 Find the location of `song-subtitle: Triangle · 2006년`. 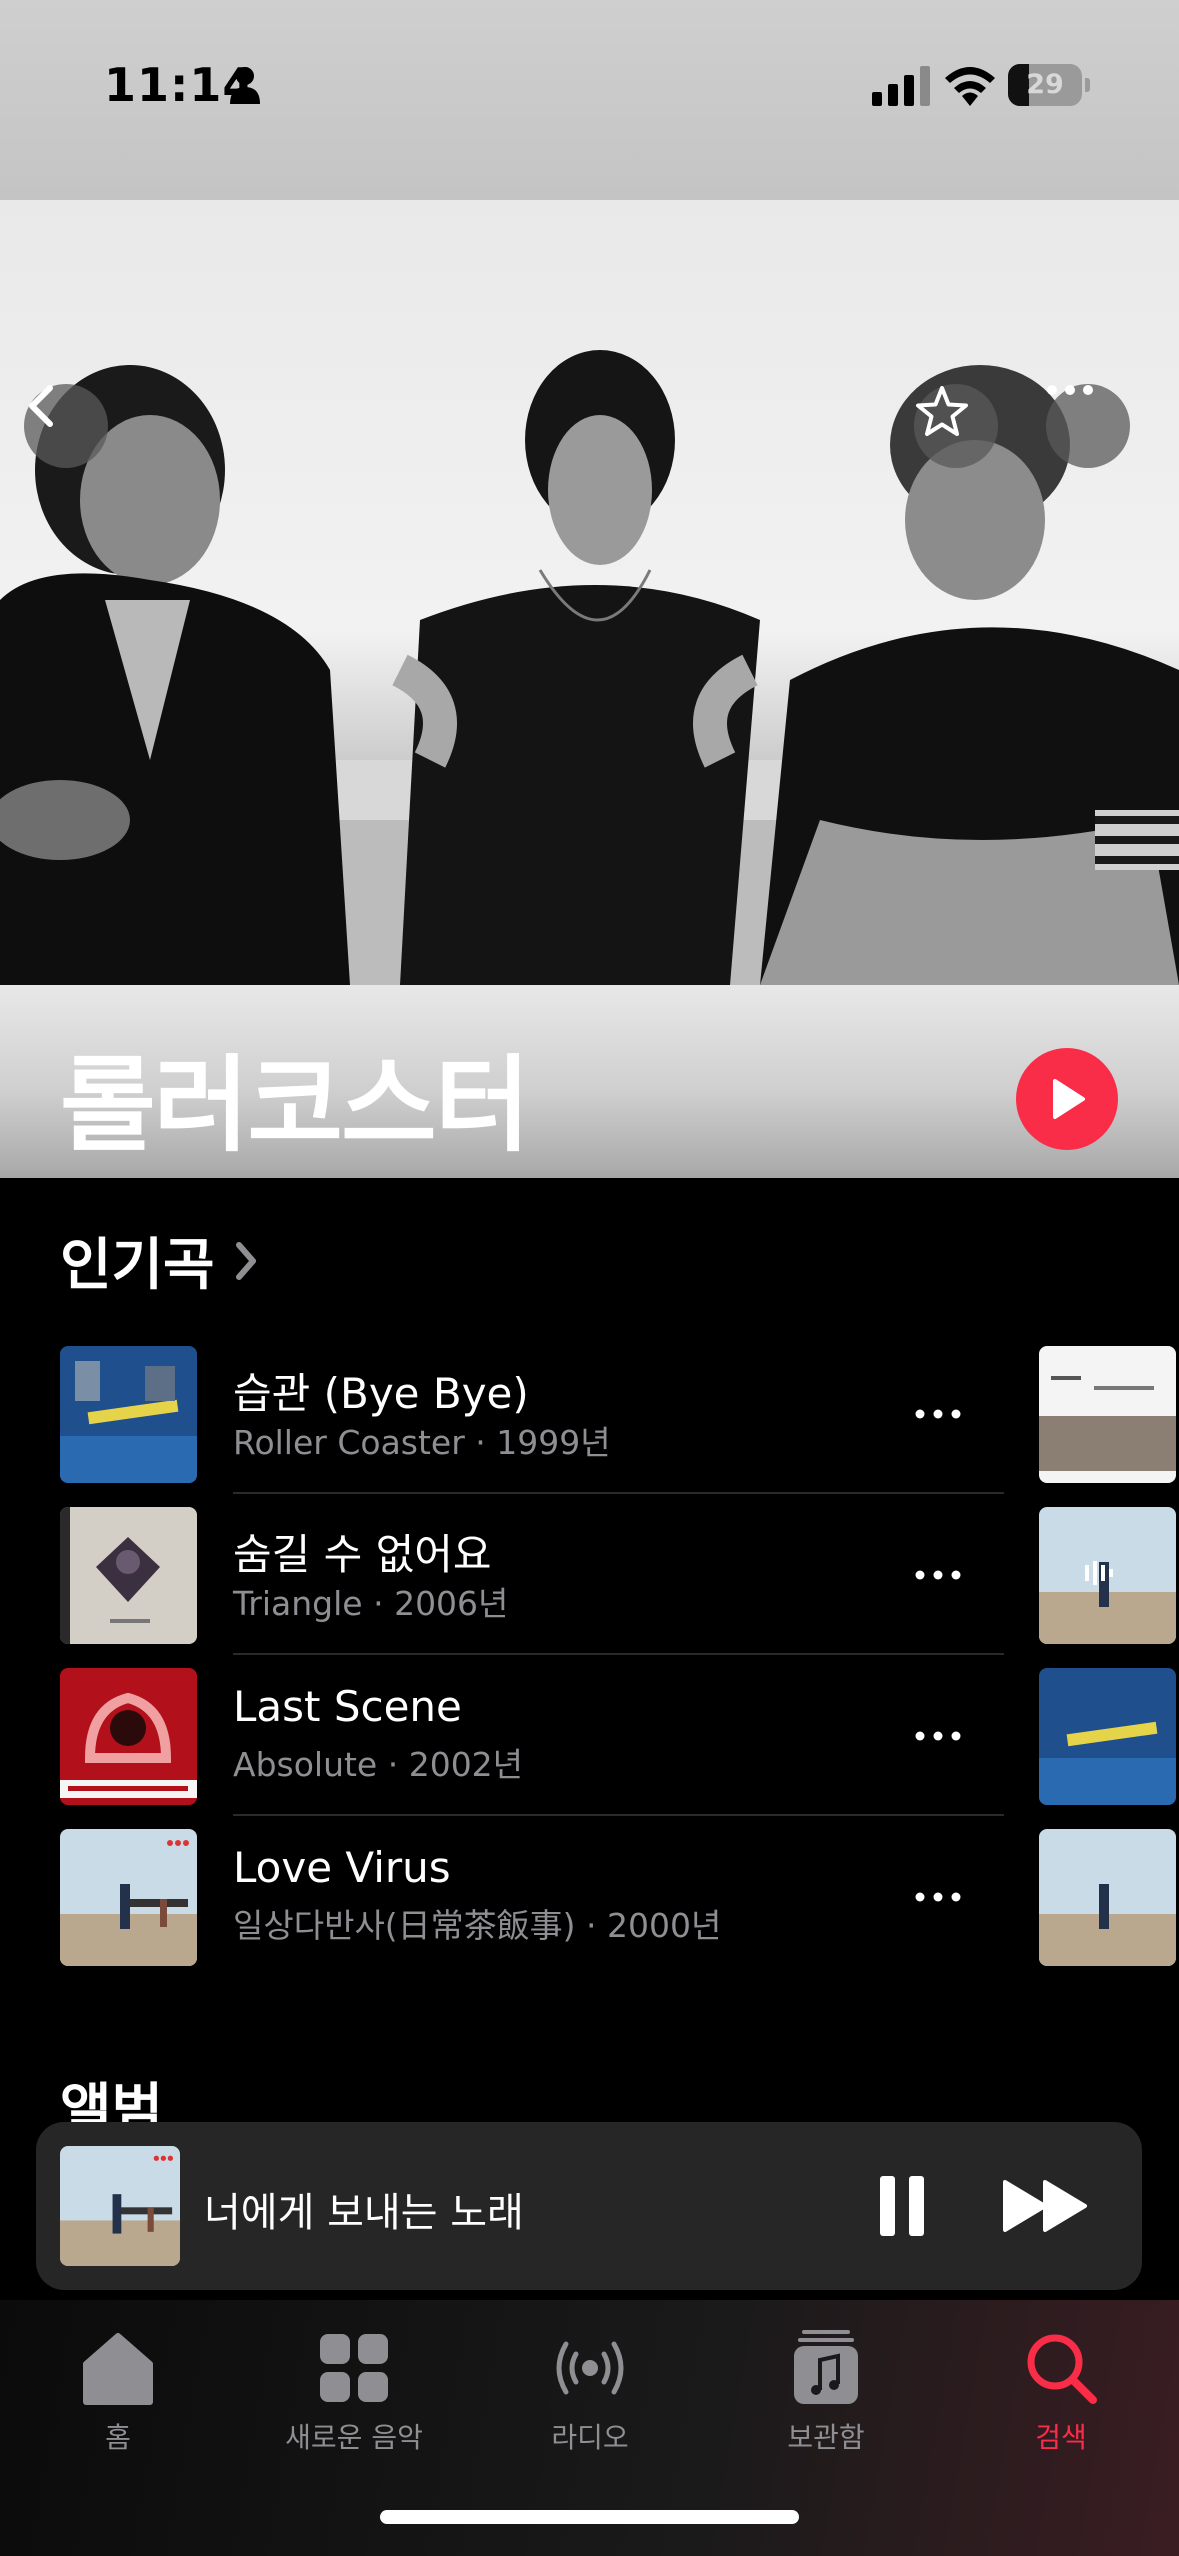

song-subtitle: Triangle · 2006년 is located at coordinates (371, 1603).